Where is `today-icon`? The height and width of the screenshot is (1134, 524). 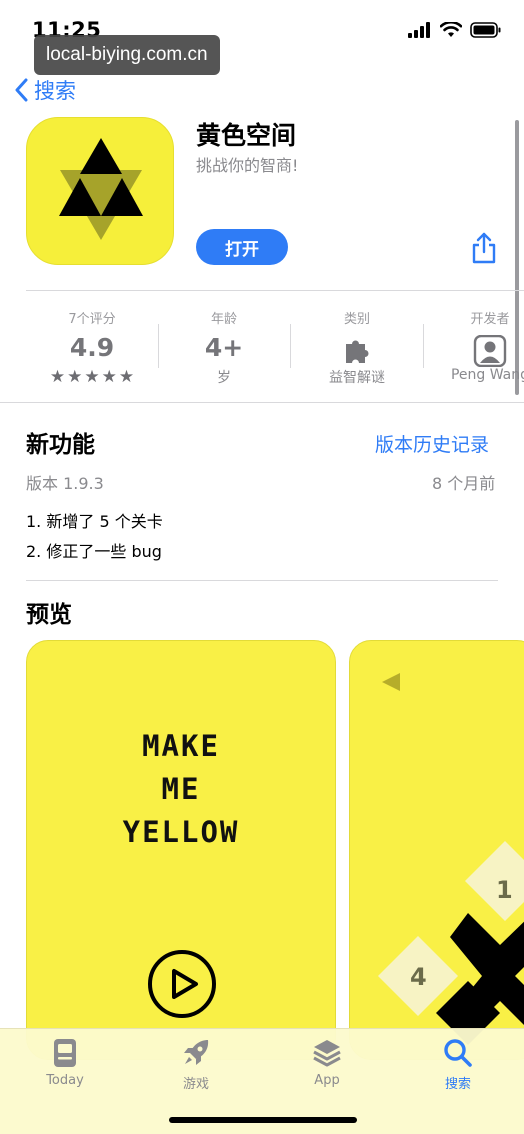 today-icon is located at coordinates (65, 1053).